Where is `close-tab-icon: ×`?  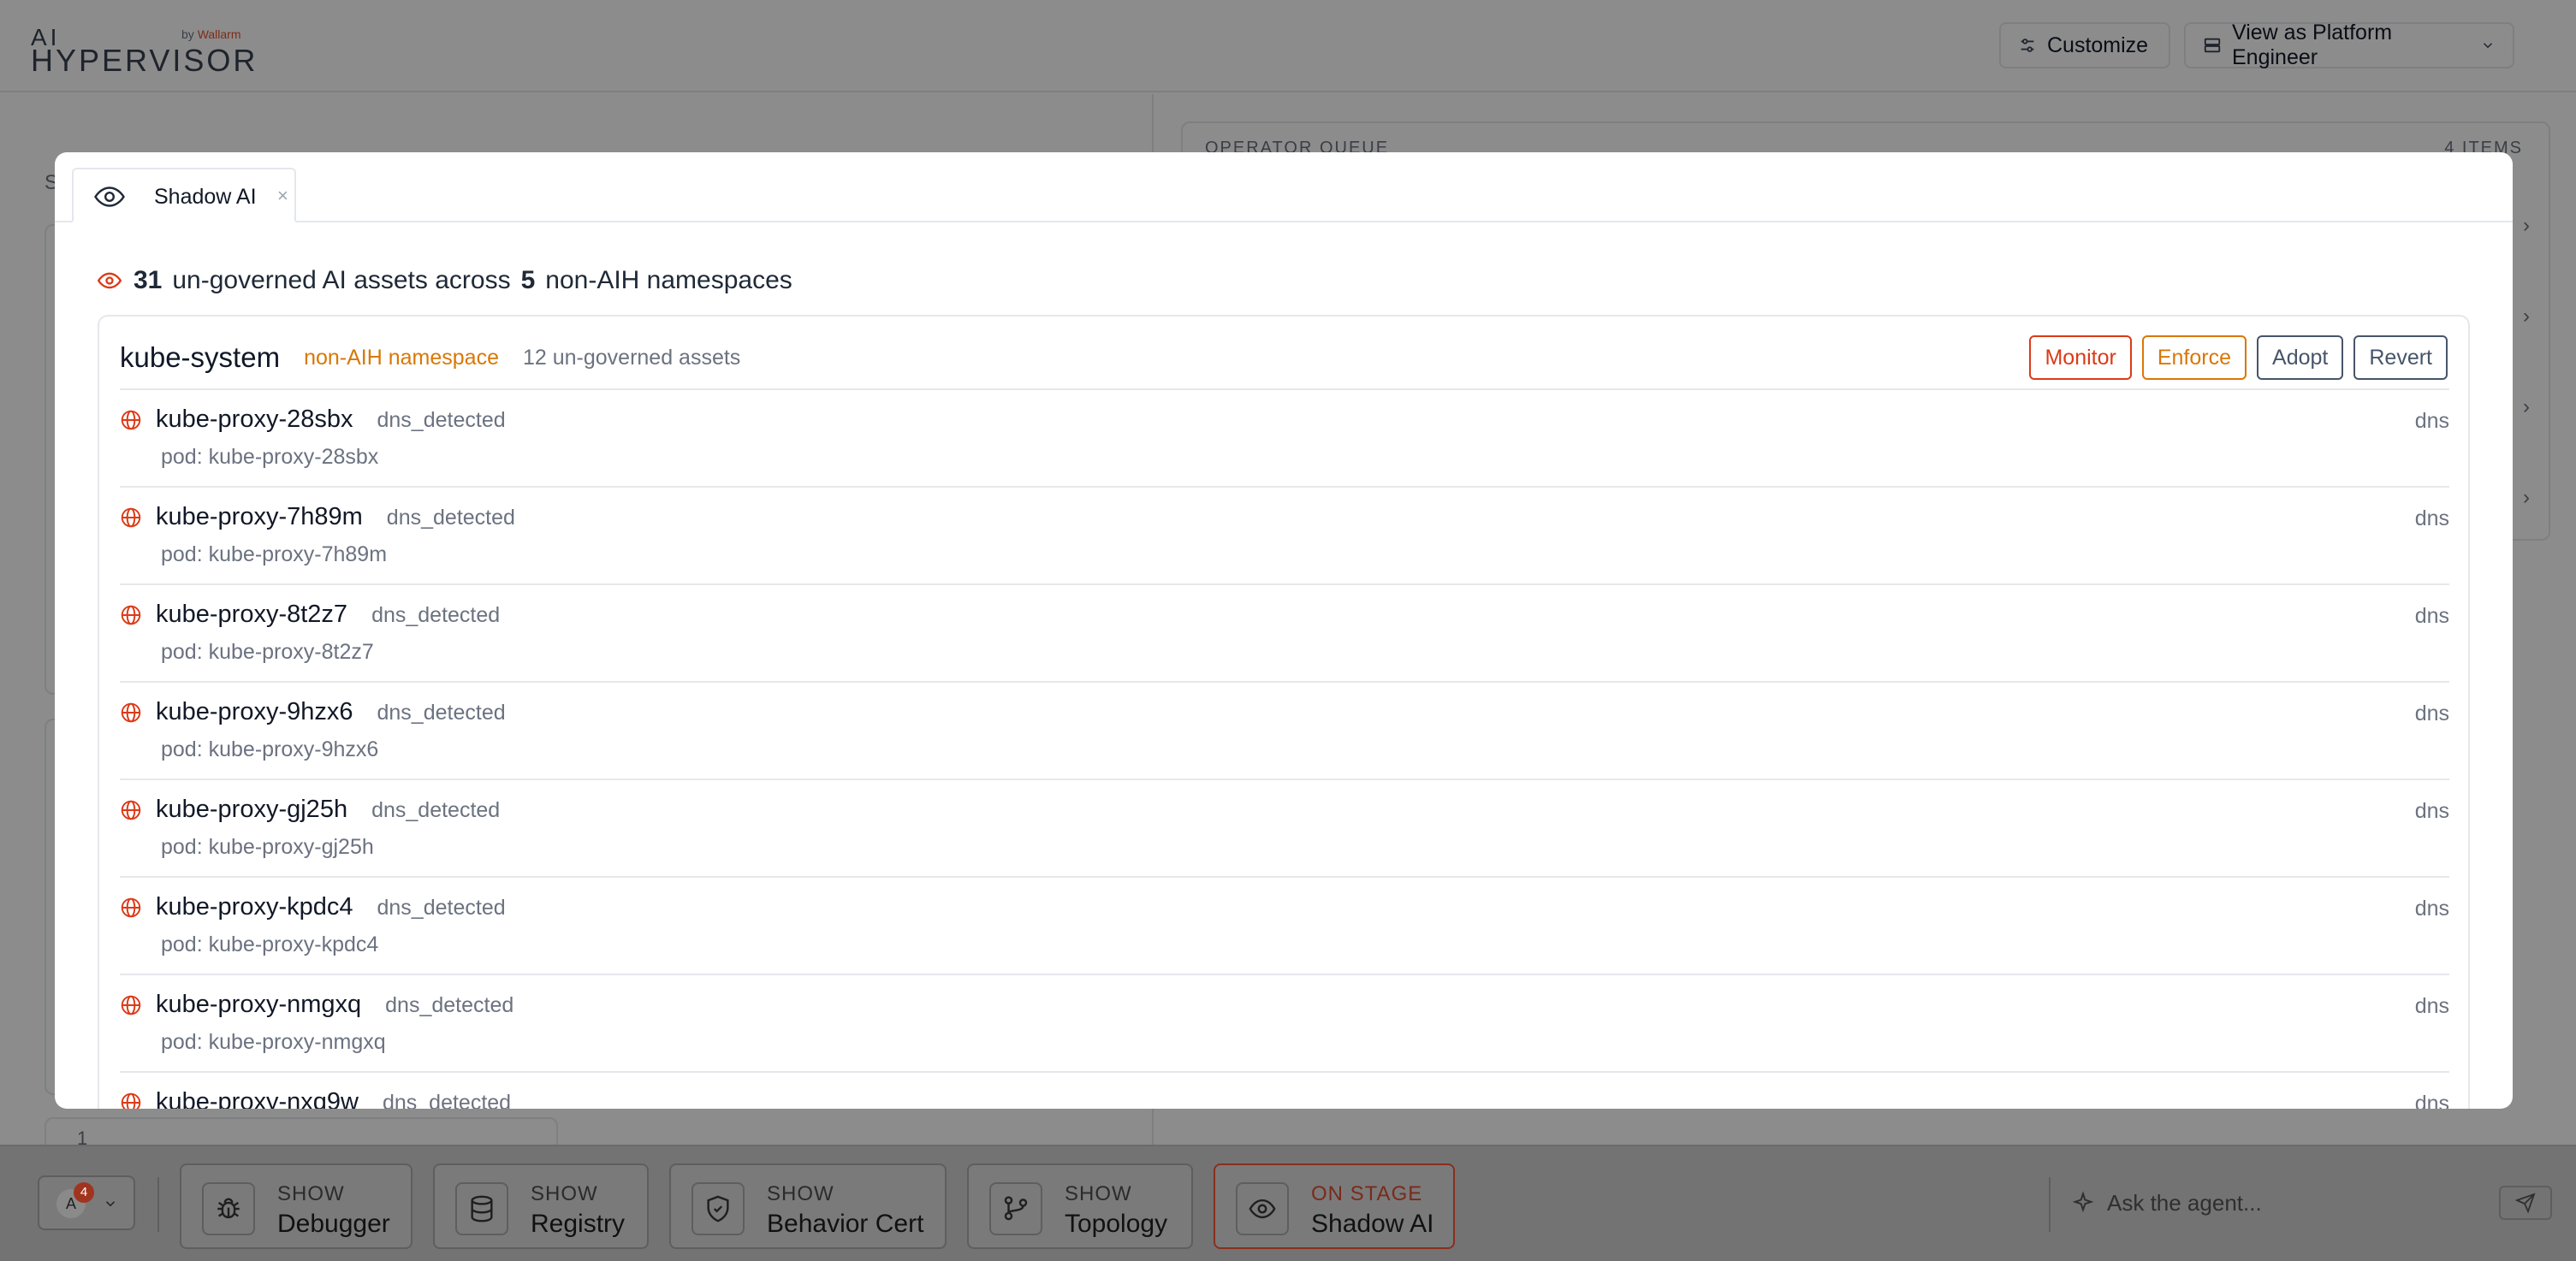
close-tab-icon: × is located at coordinates (282, 196).